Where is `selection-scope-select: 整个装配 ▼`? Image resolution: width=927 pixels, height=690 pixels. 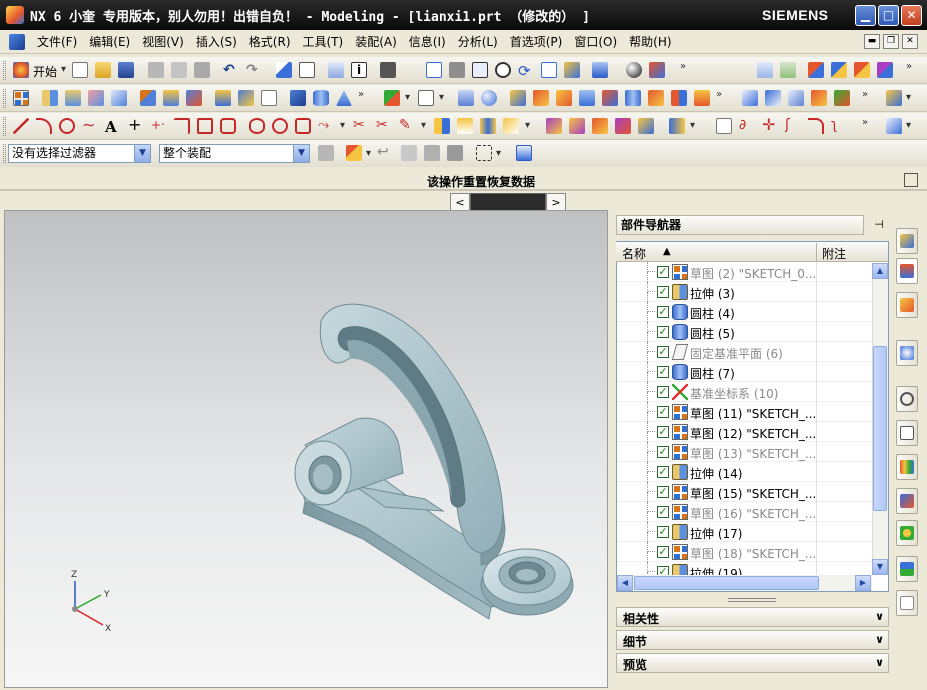 selection-scope-select: 整个装配 ▼ is located at coordinates (234, 153).